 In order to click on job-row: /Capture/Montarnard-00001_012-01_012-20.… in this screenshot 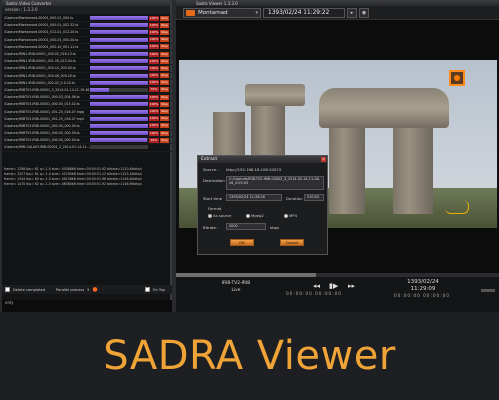, I will do `click(87, 33)`.